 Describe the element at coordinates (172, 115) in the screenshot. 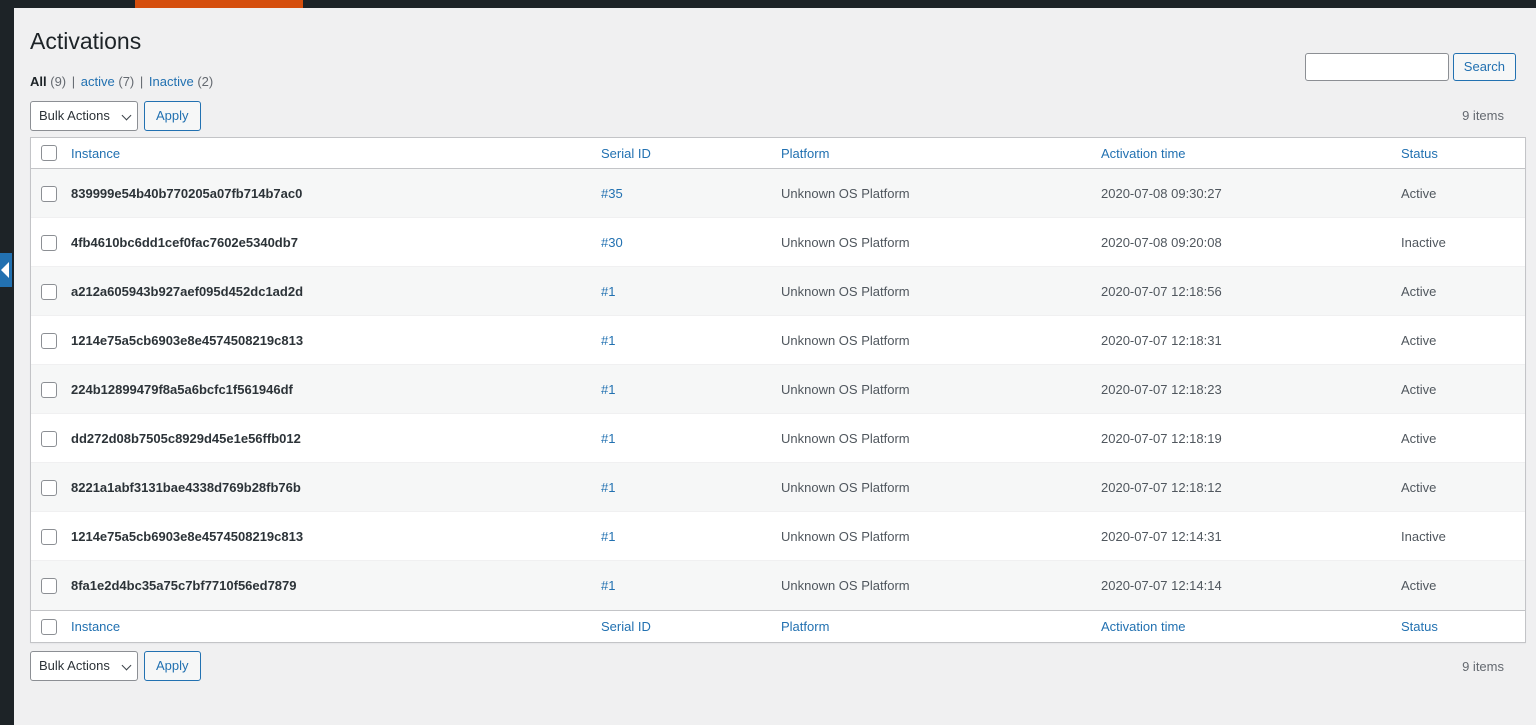

I see `apply-button-top: Apply` at that location.